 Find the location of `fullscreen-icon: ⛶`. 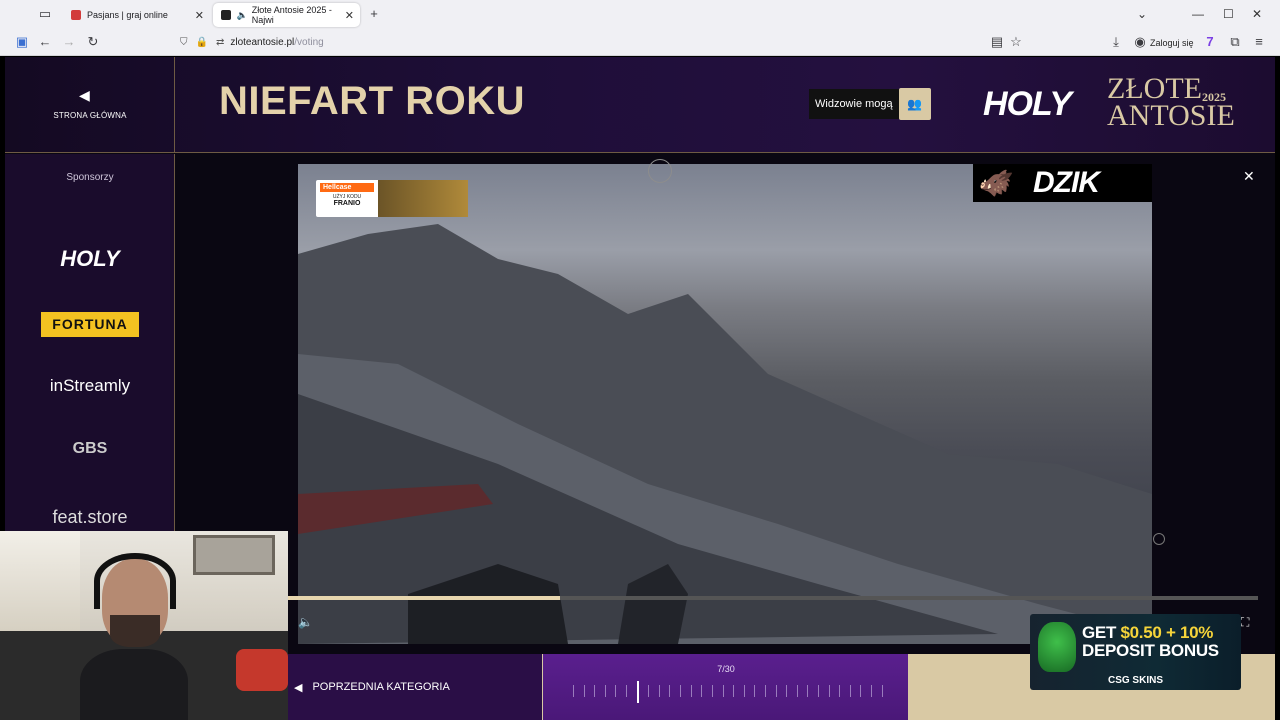

fullscreen-icon: ⛶ is located at coordinates (1245, 622).